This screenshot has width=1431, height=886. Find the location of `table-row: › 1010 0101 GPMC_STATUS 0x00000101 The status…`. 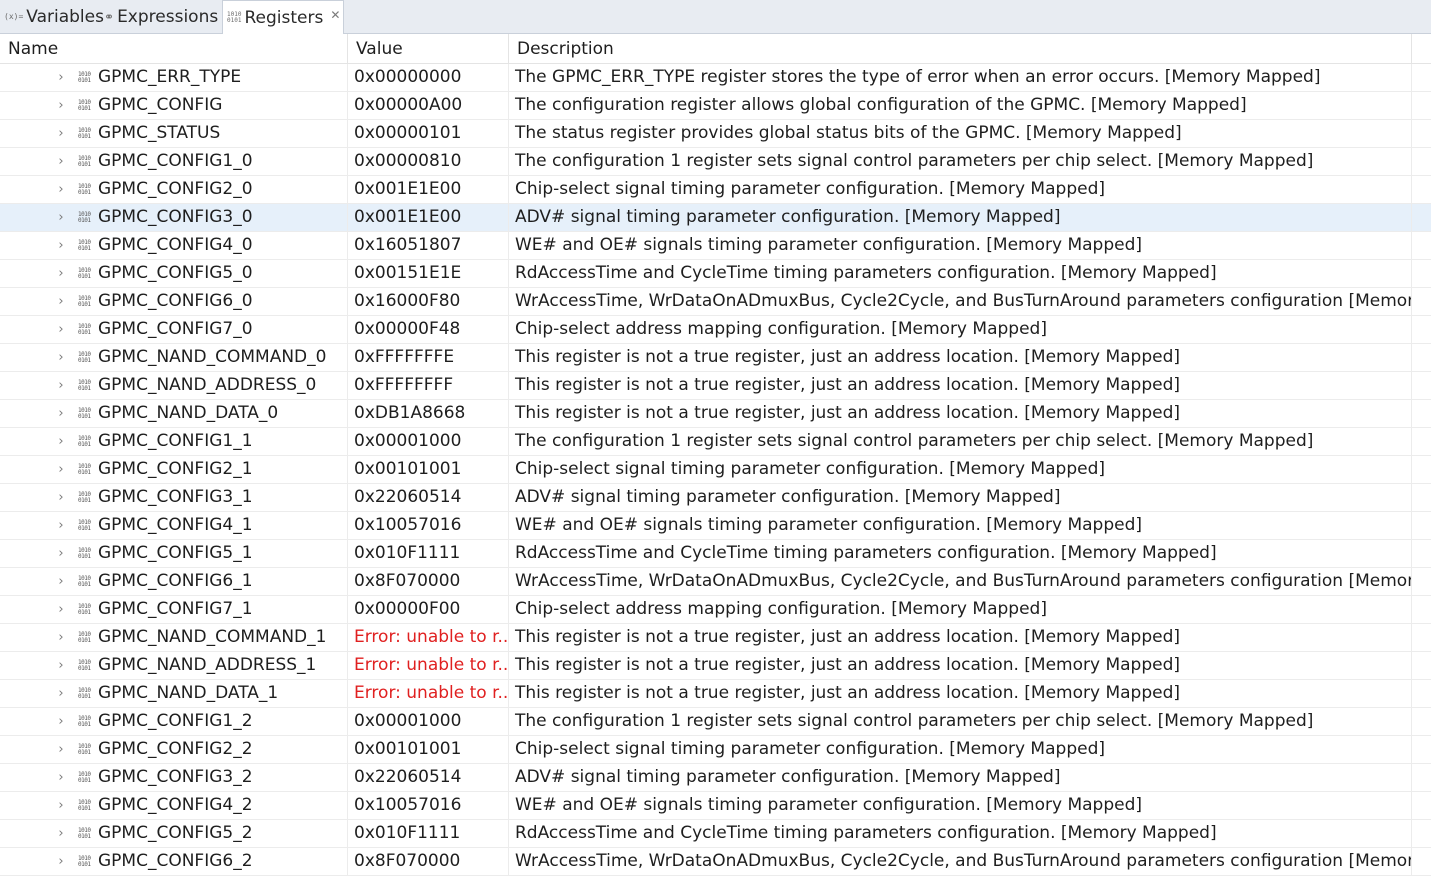

table-row: › 1010 0101 GPMC_STATUS 0x00000101 The status… is located at coordinates (715, 134).